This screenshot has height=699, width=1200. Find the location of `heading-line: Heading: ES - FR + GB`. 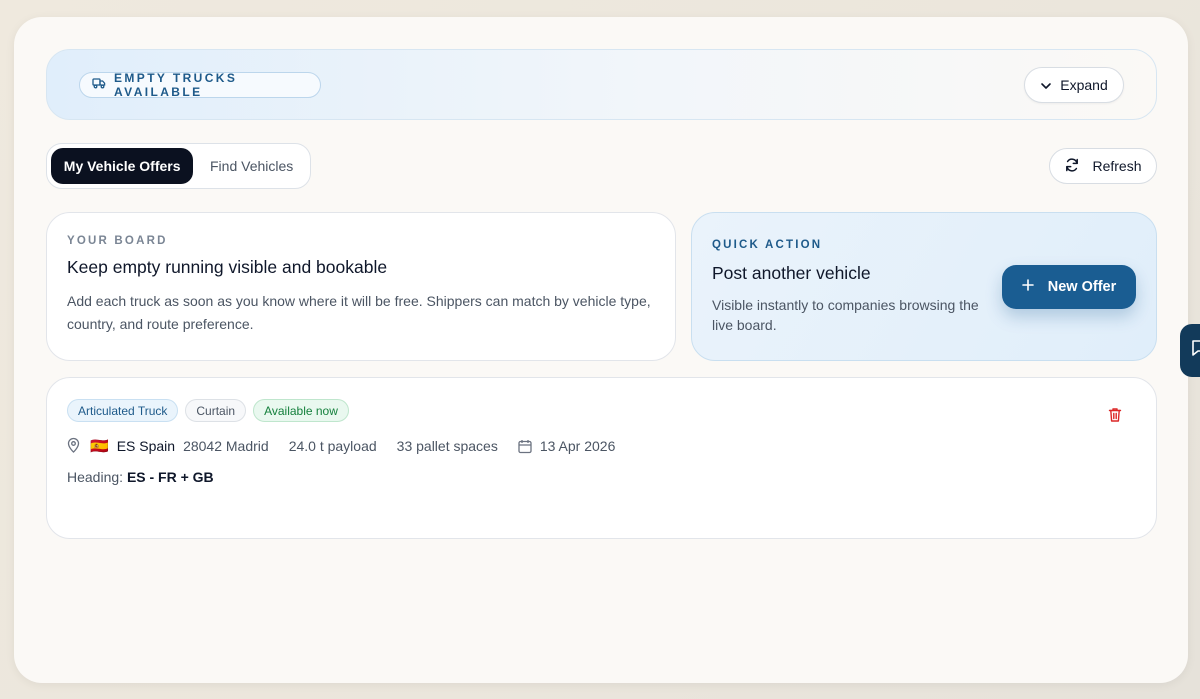

heading-line: Heading: ES - FR + GB is located at coordinates (140, 477).